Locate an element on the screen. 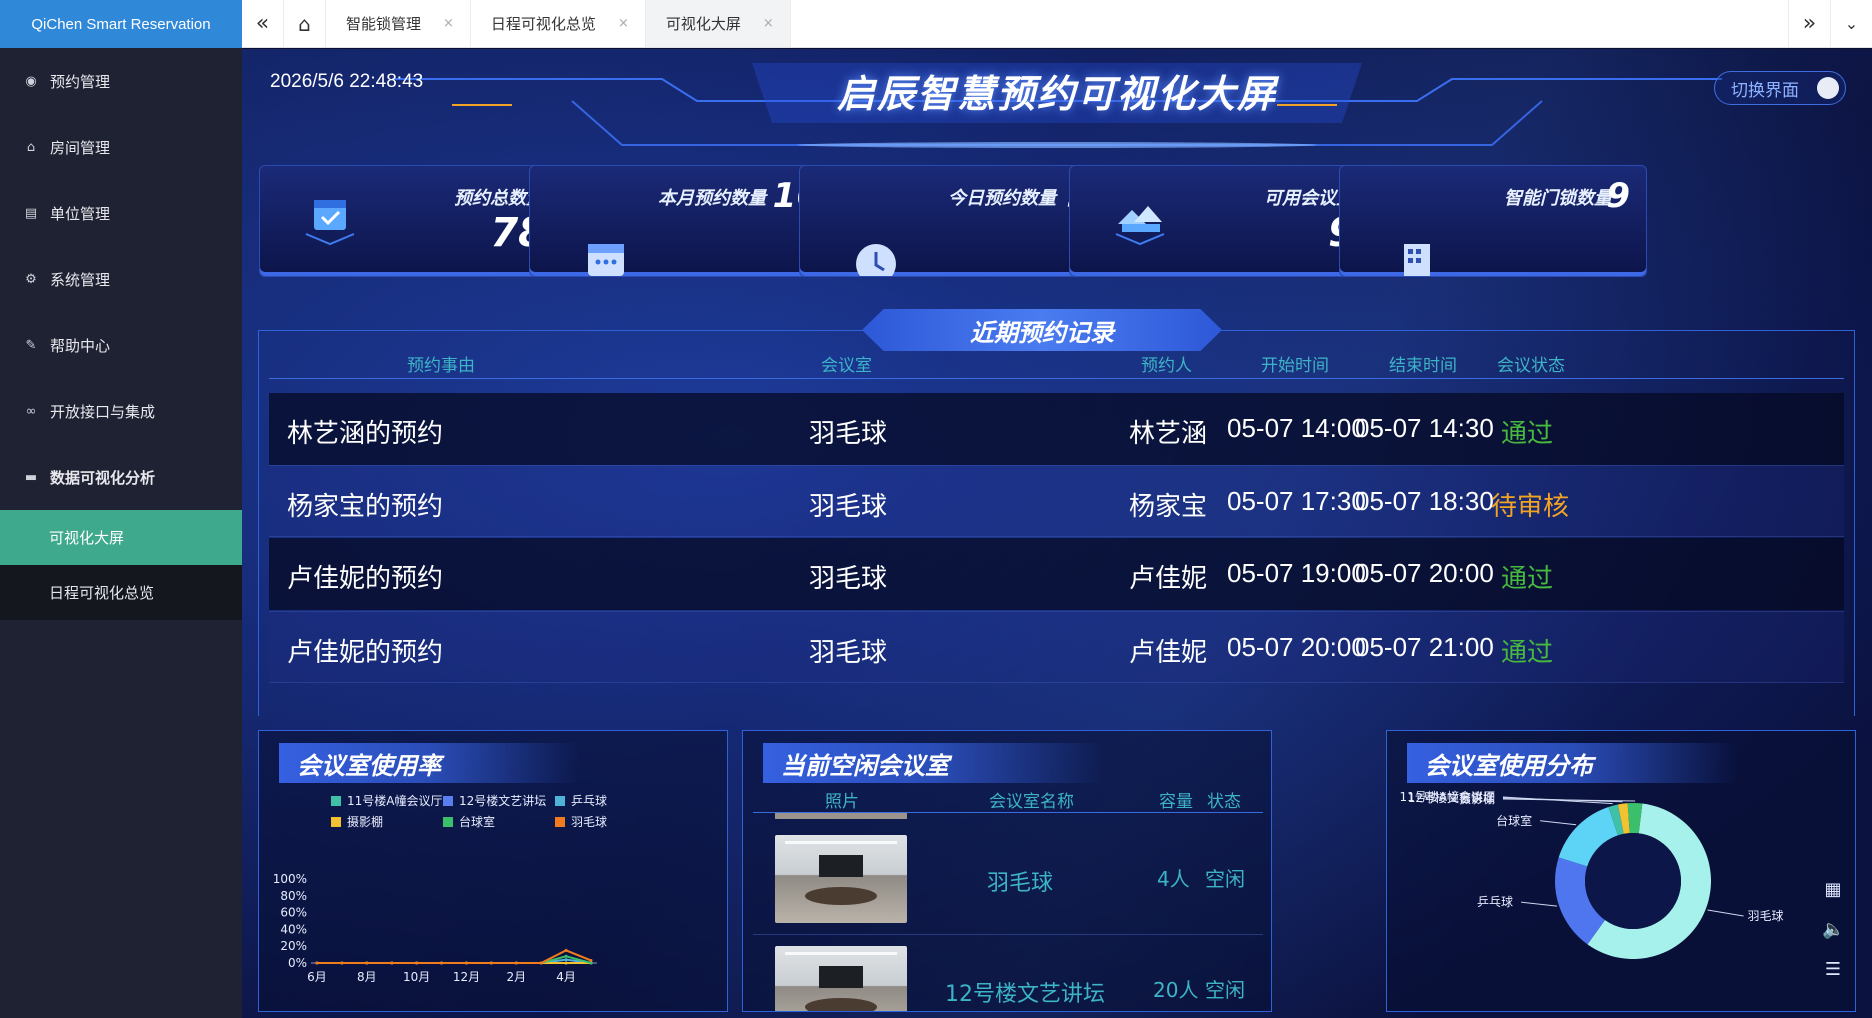 The height and width of the screenshot is (1018, 1872). sidebar-item-help: ✎ 帮助中心 is located at coordinates (121, 345).